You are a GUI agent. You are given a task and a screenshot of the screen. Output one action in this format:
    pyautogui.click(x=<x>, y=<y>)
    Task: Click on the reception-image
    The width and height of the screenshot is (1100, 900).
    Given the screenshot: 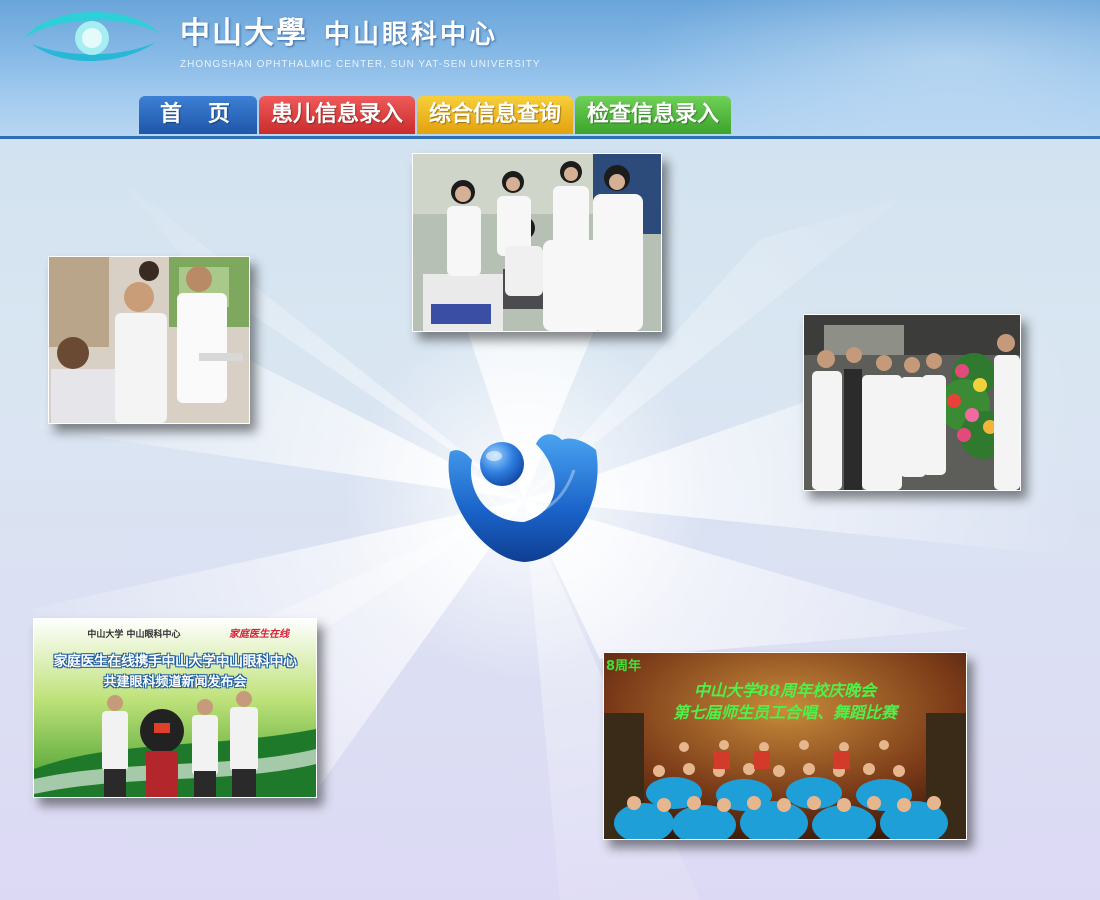 What is the action you would take?
    pyautogui.click(x=912, y=402)
    